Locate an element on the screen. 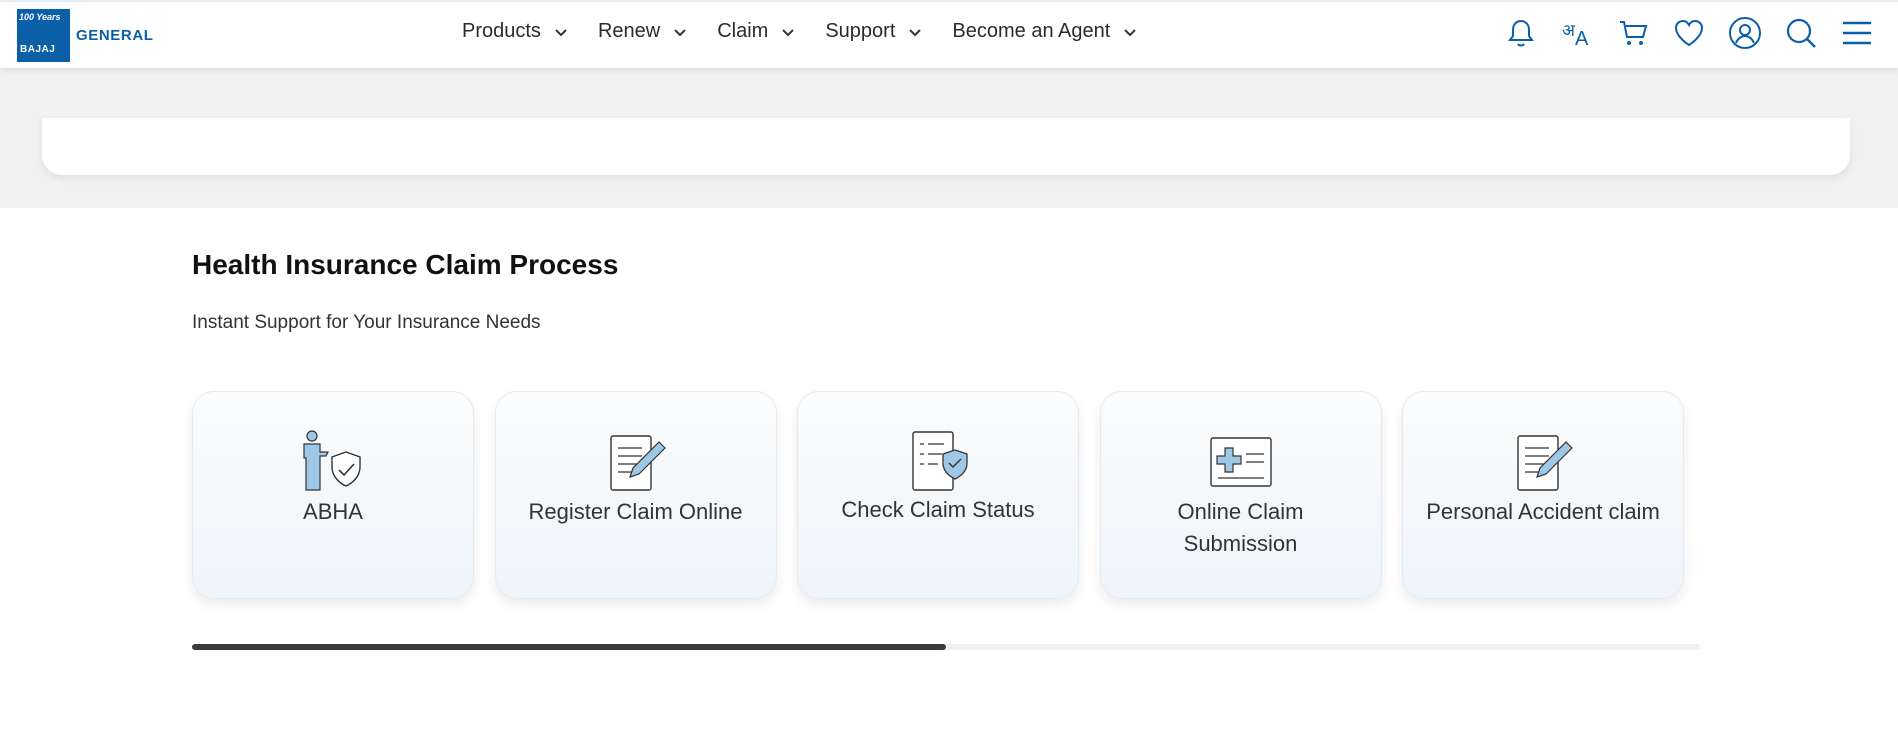  search-icon is located at coordinates (1801, 33).